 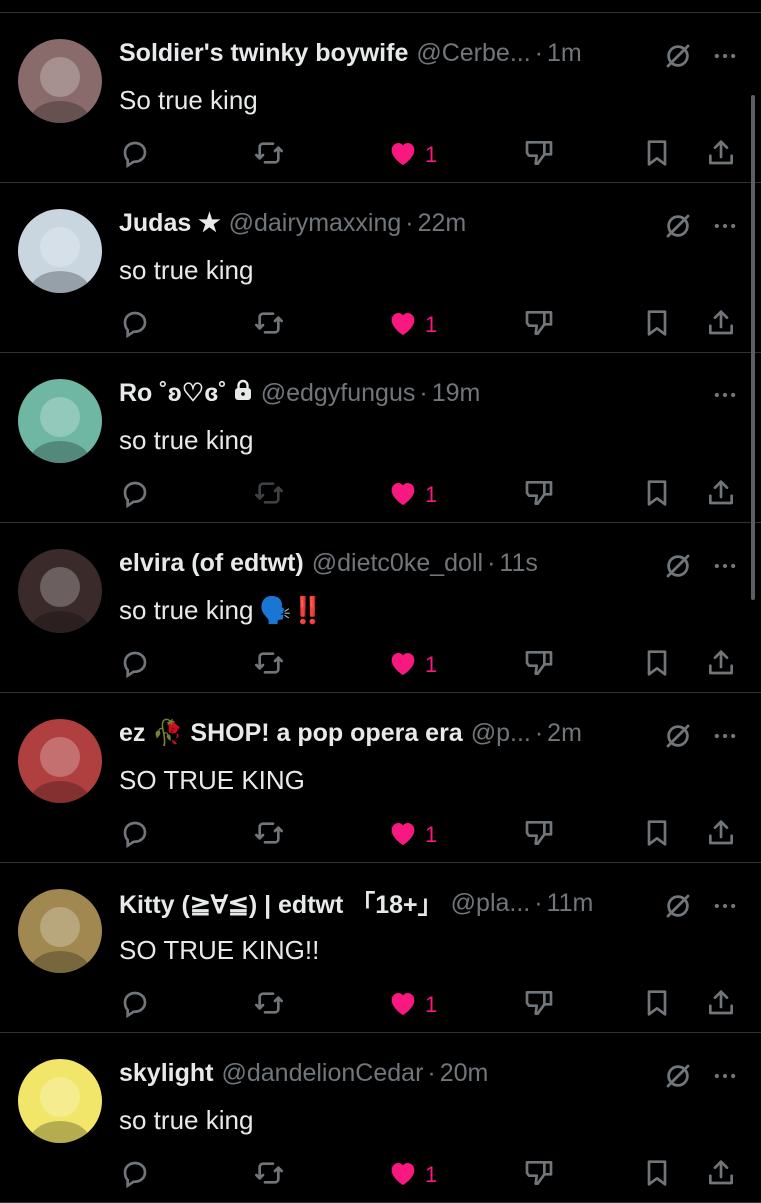 I want to click on display-name: Ro ˚ʚ♡ɞ˚, so click(x=173, y=393).